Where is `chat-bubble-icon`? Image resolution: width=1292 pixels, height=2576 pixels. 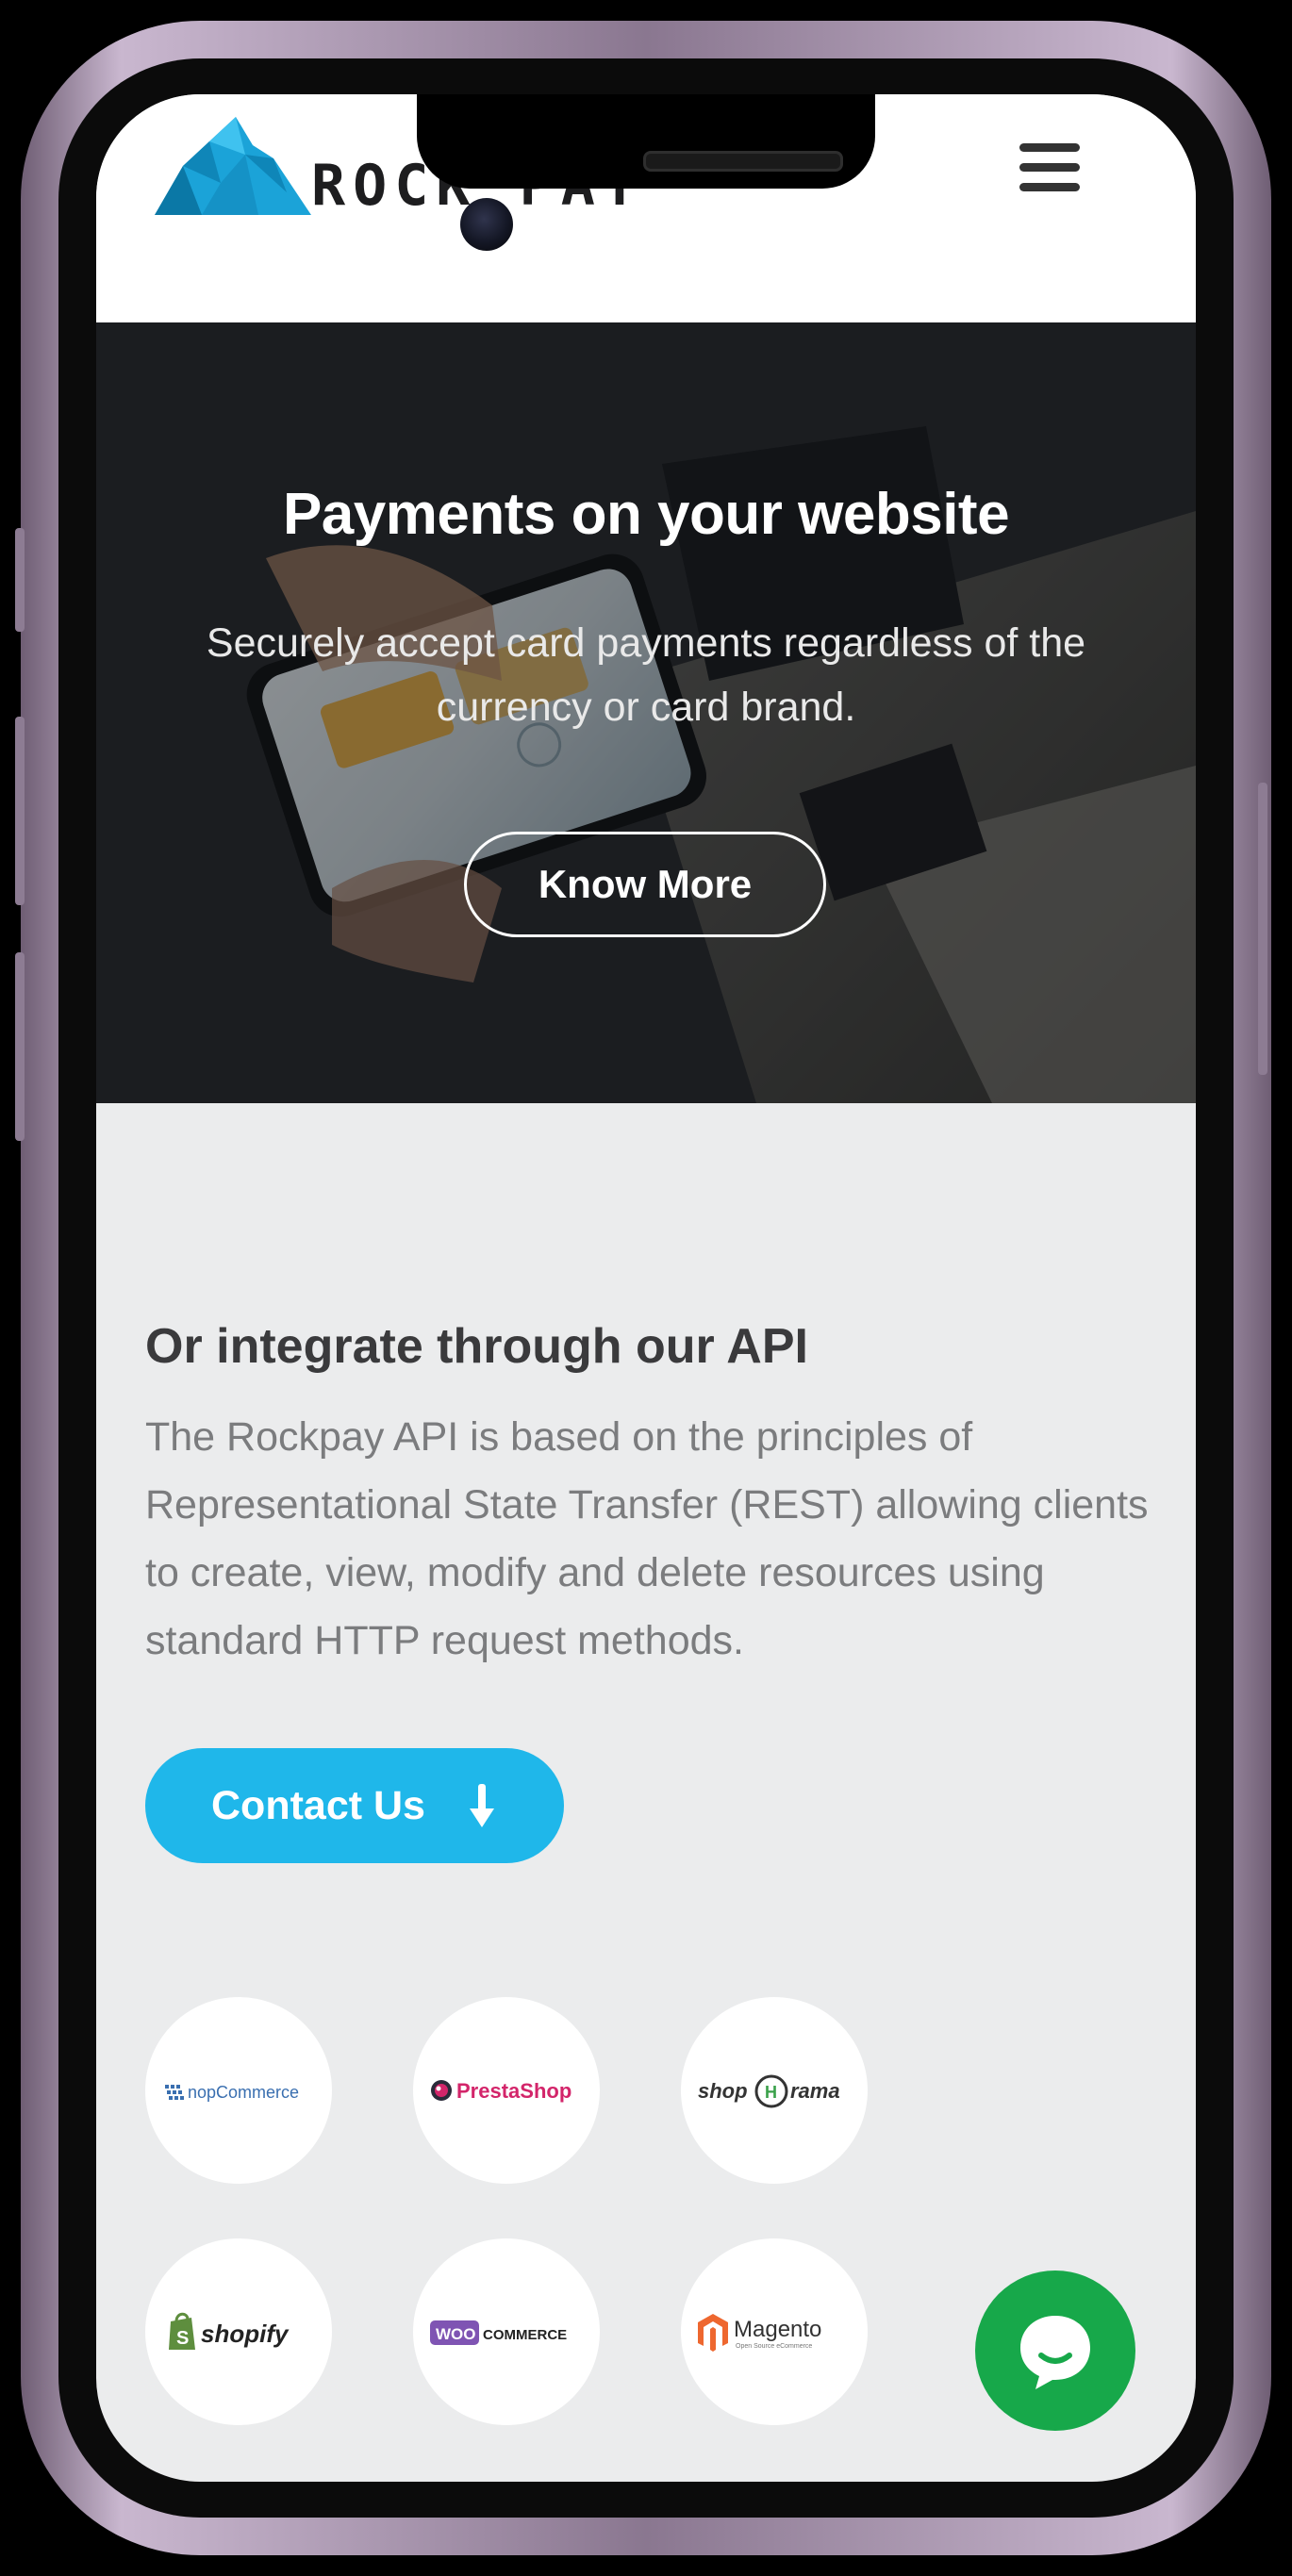
chat-bubble-icon is located at coordinates (1055, 2352).